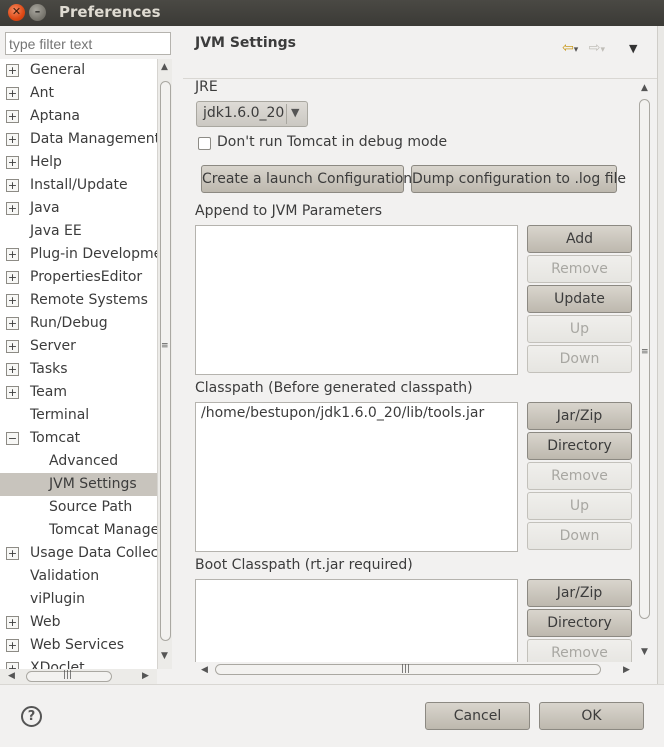 The image size is (664, 747). Describe the element at coordinates (477, 716) in the screenshot. I see `cancel-button: Cancel` at that location.